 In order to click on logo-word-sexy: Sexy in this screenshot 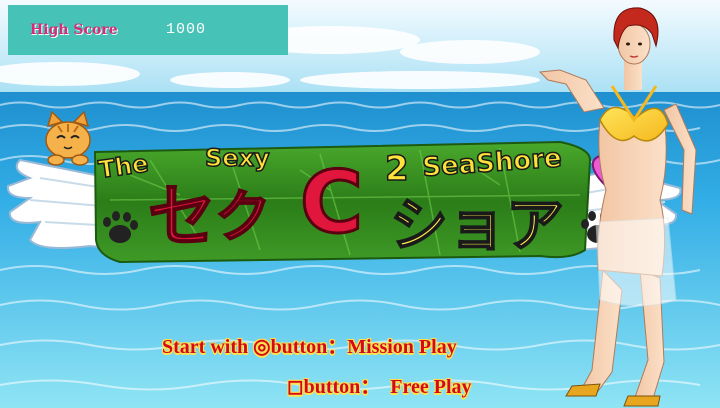, I will do `click(237, 158)`.